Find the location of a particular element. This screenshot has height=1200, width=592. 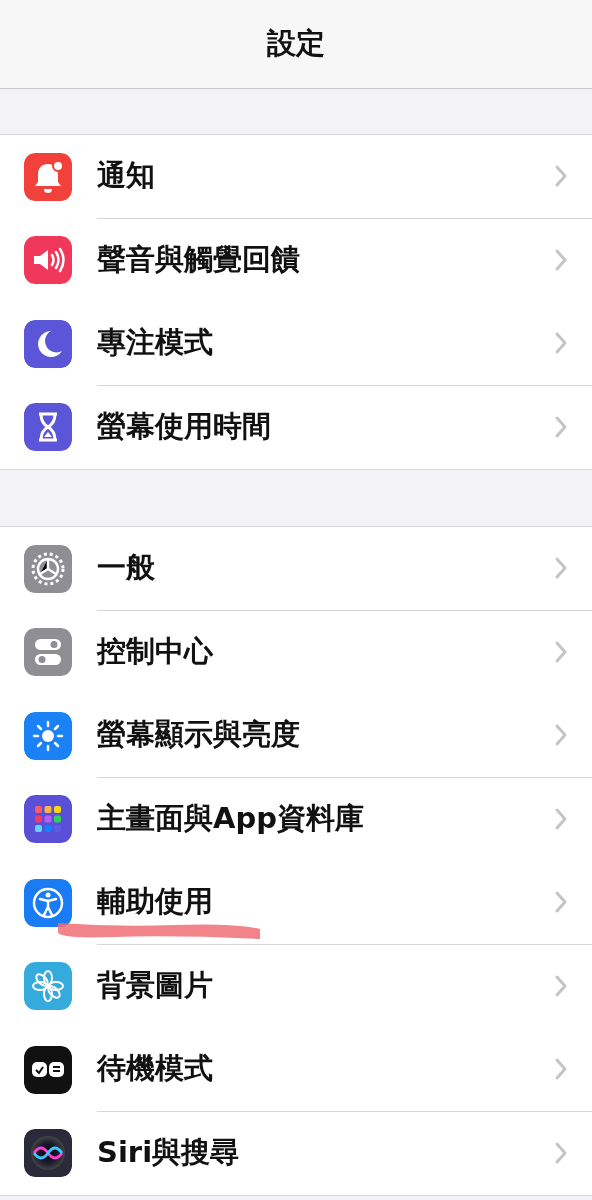

row-label: 主畫面與App資料庫 is located at coordinates (325, 818).